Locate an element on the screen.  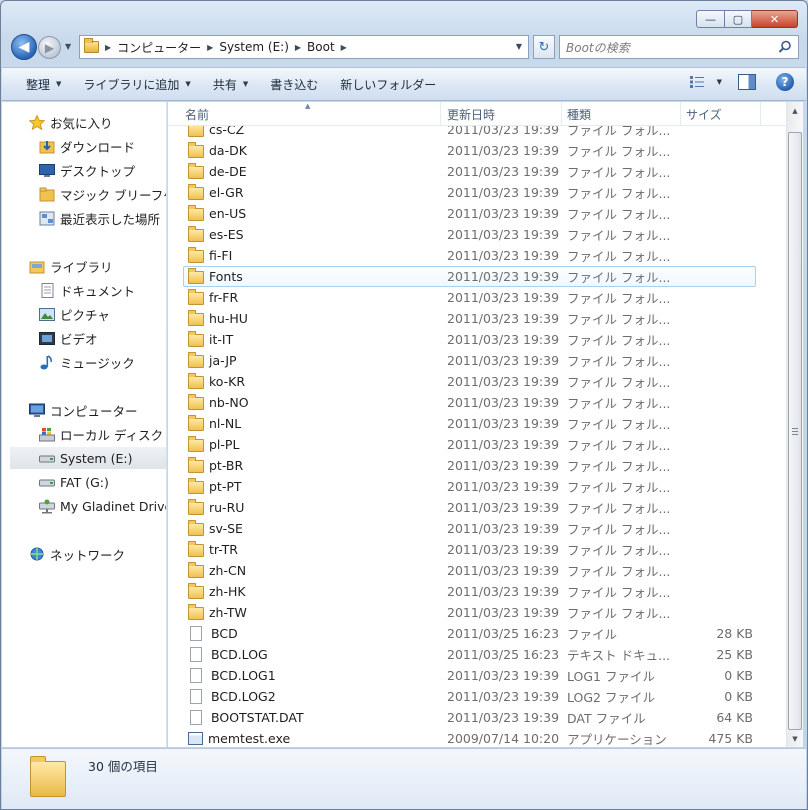
breadcrumb-computer: コンピューター is located at coordinates (159, 47).